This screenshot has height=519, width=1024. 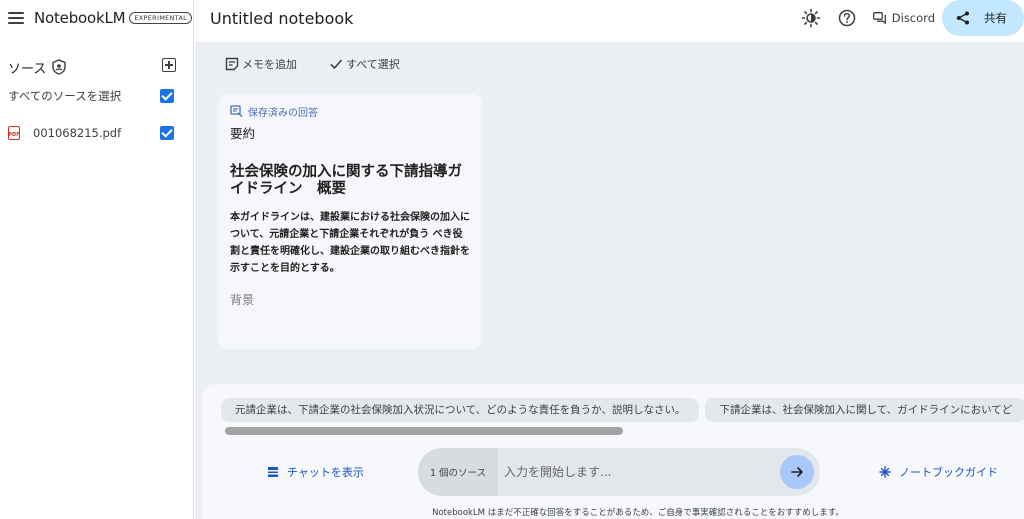 What do you see at coordinates (328, 64) in the screenshot?
I see `notes-toolbar: メモを追加 すべて選択` at bounding box center [328, 64].